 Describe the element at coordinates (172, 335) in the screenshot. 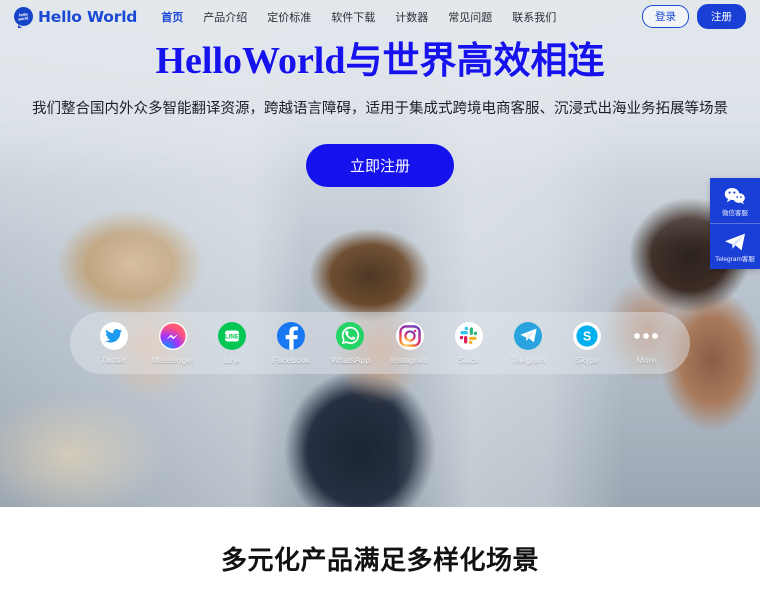

I see `messenger-icon` at that location.